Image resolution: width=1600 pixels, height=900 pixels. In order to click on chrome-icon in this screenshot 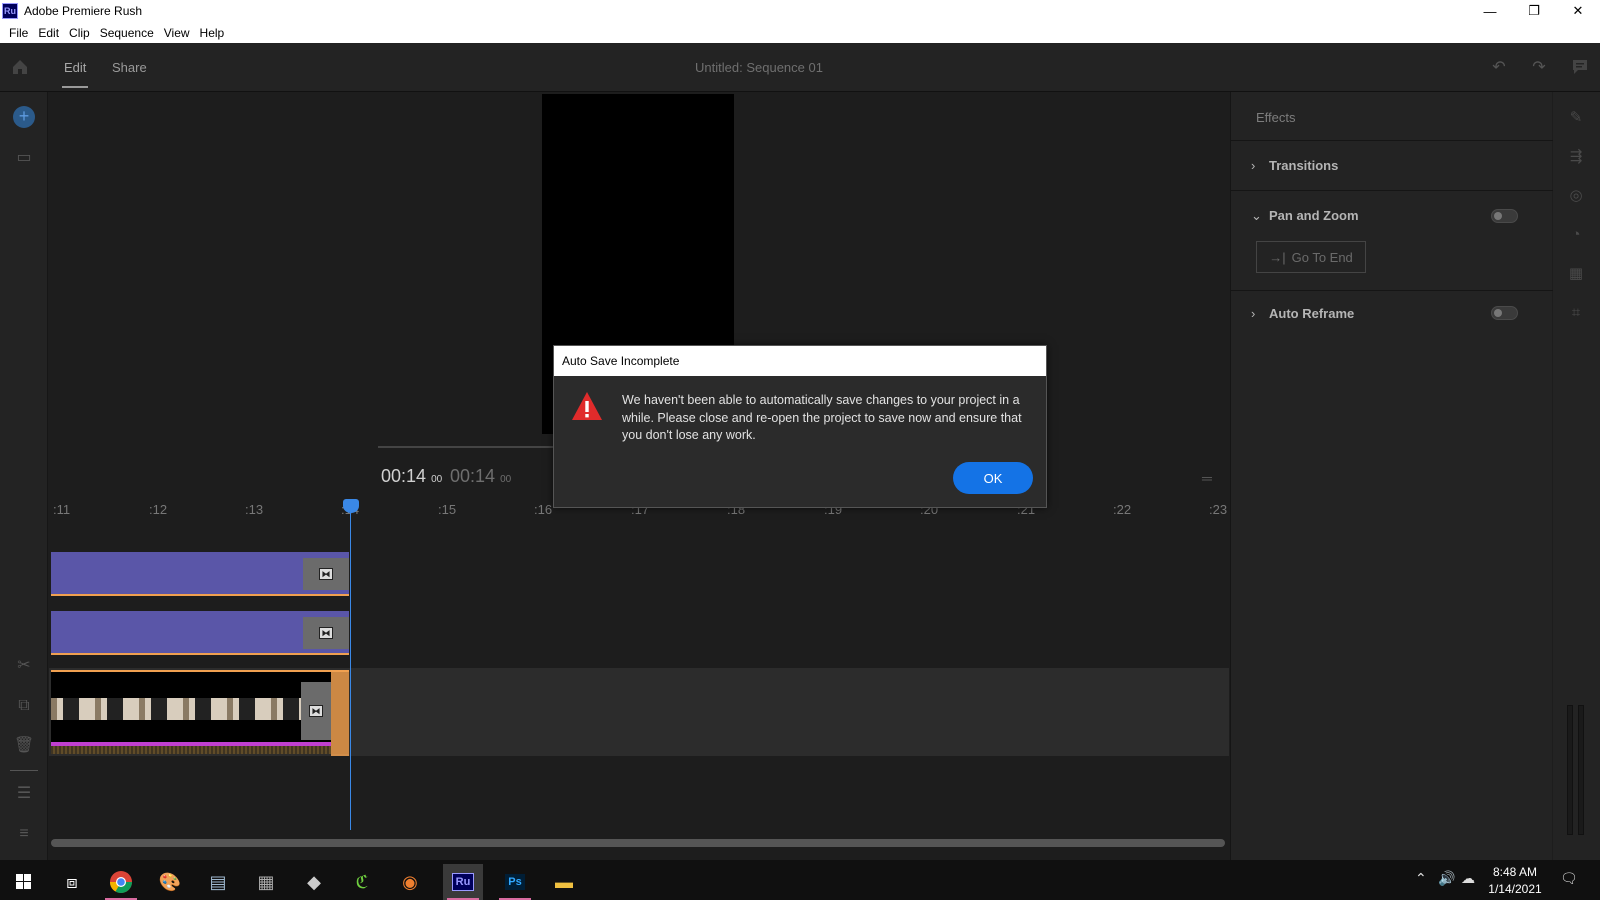, I will do `click(121, 882)`.